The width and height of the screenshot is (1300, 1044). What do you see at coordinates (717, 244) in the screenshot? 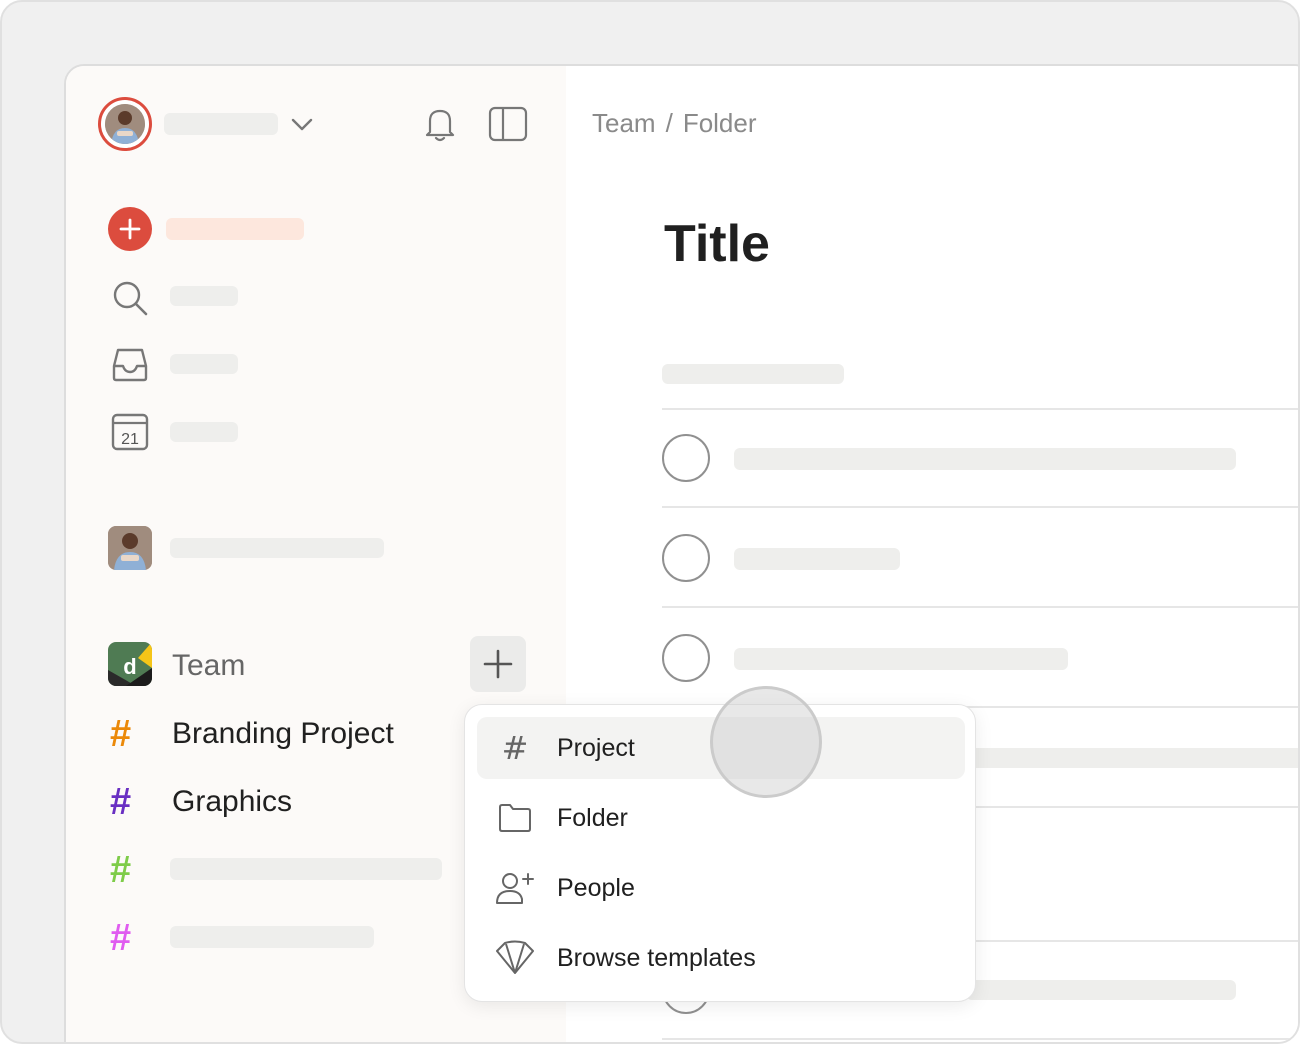
I see `page-title: Title` at bounding box center [717, 244].